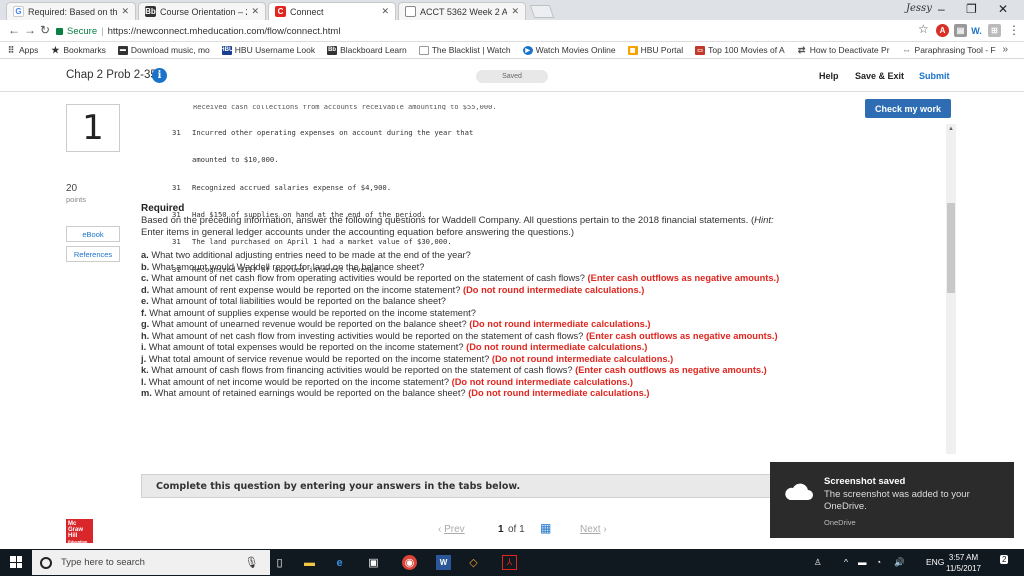  I want to click on bookmarks-overflow-icon: », so click(1005, 49).